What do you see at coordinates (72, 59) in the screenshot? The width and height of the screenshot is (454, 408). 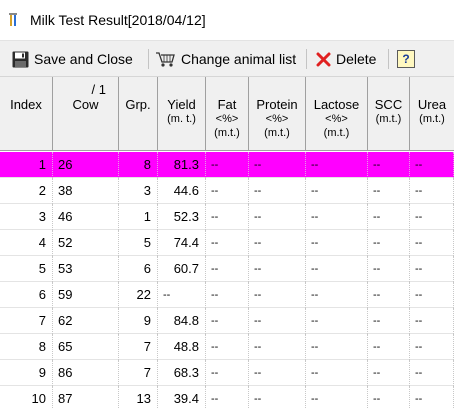 I see `save-and-close-button: Save and Close` at bounding box center [72, 59].